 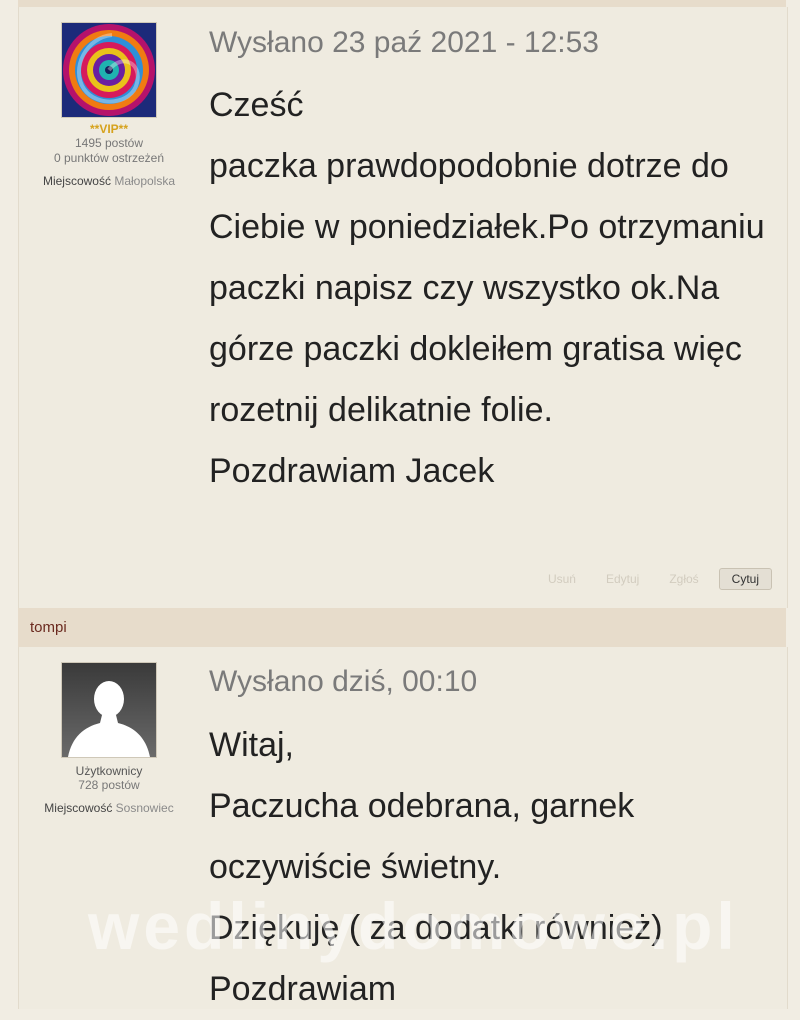 I want to click on spiral-avatar-icon, so click(x=109, y=70).